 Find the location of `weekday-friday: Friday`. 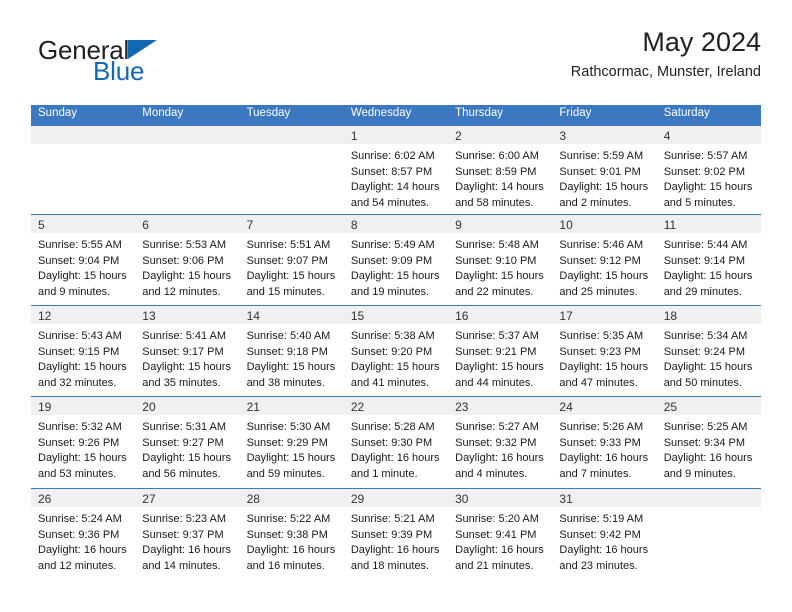

weekday-friday: Friday is located at coordinates (575, 113).